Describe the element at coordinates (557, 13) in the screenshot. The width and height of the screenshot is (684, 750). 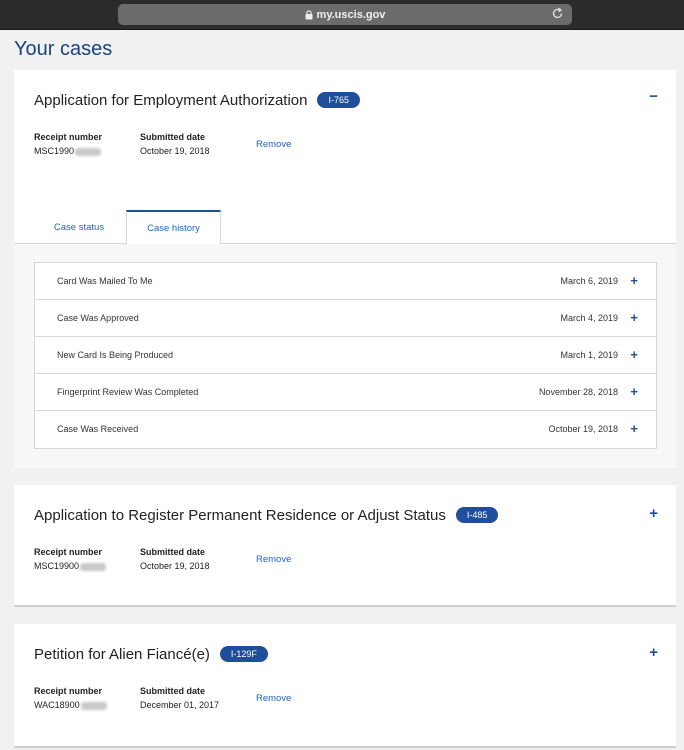
I see `reload-icon` at that location.